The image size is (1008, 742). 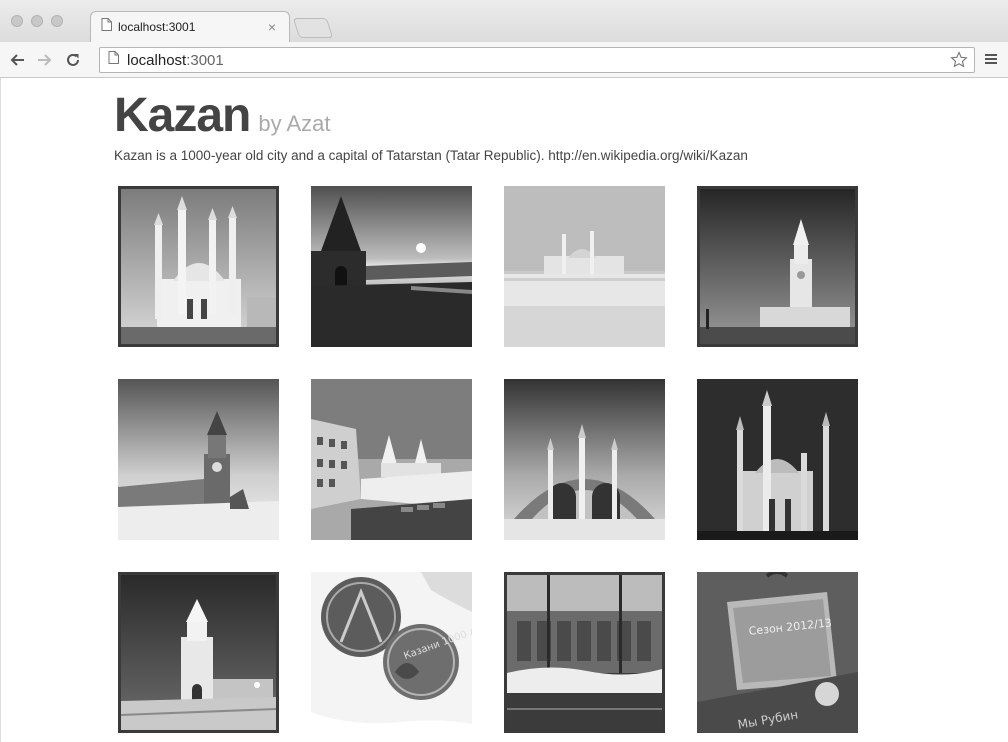 I want to click on tab-strip: localhost:3001 ×, so click(x=504, y=21).